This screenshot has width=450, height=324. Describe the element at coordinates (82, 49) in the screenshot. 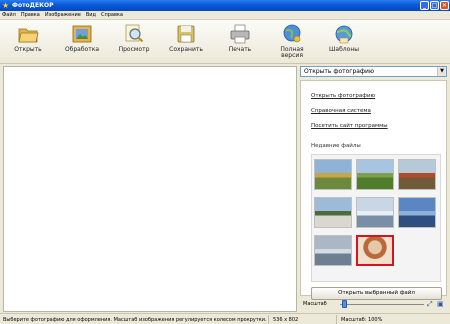

I see `process-label: Обработка` at that location.